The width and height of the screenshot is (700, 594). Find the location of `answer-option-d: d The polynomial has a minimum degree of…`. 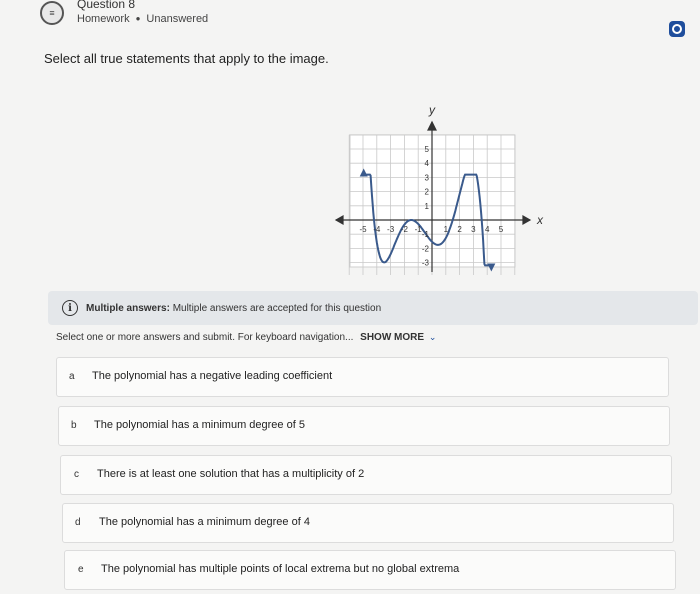

answer-option-d: d The polynomial has a minimum degree of… is located at coordinates (368, 523).